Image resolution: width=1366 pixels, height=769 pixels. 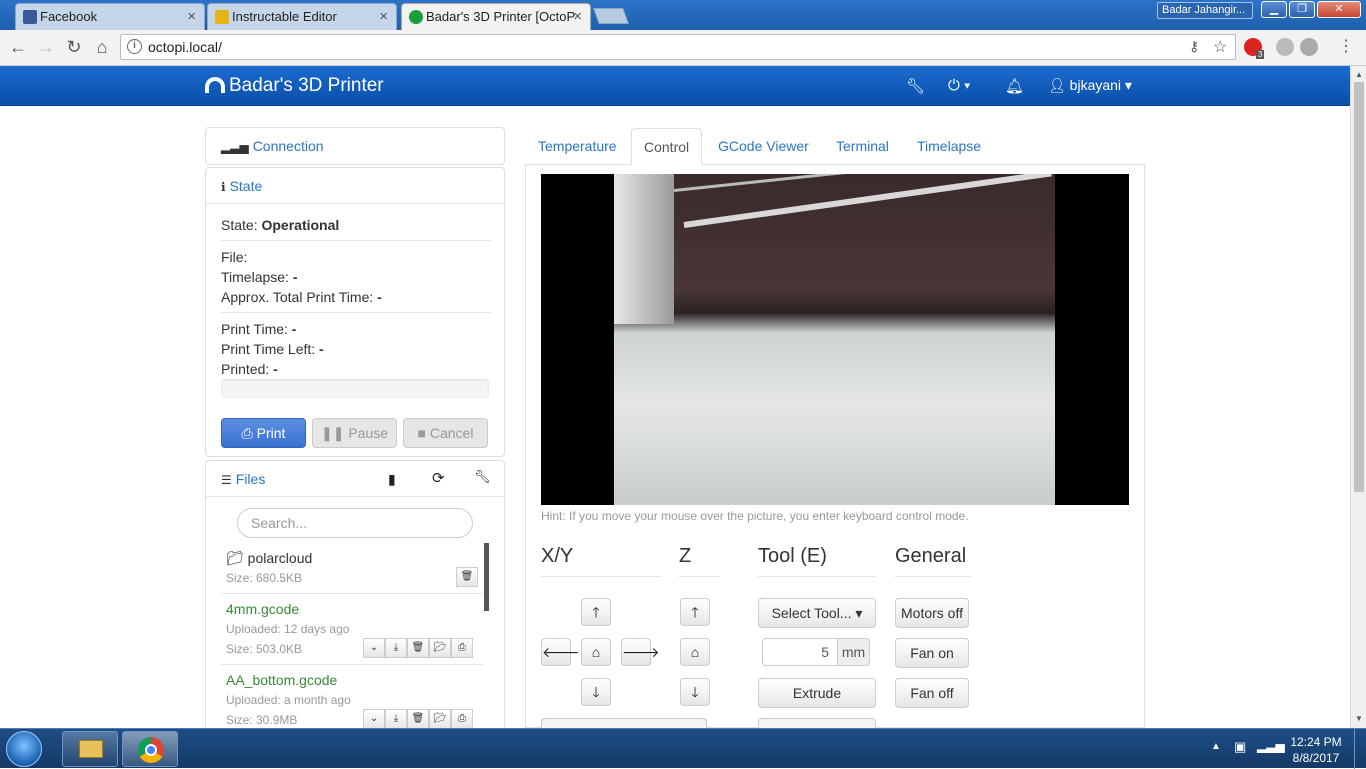 I want to click on file-explorer-button, so click(x=90, y=749).